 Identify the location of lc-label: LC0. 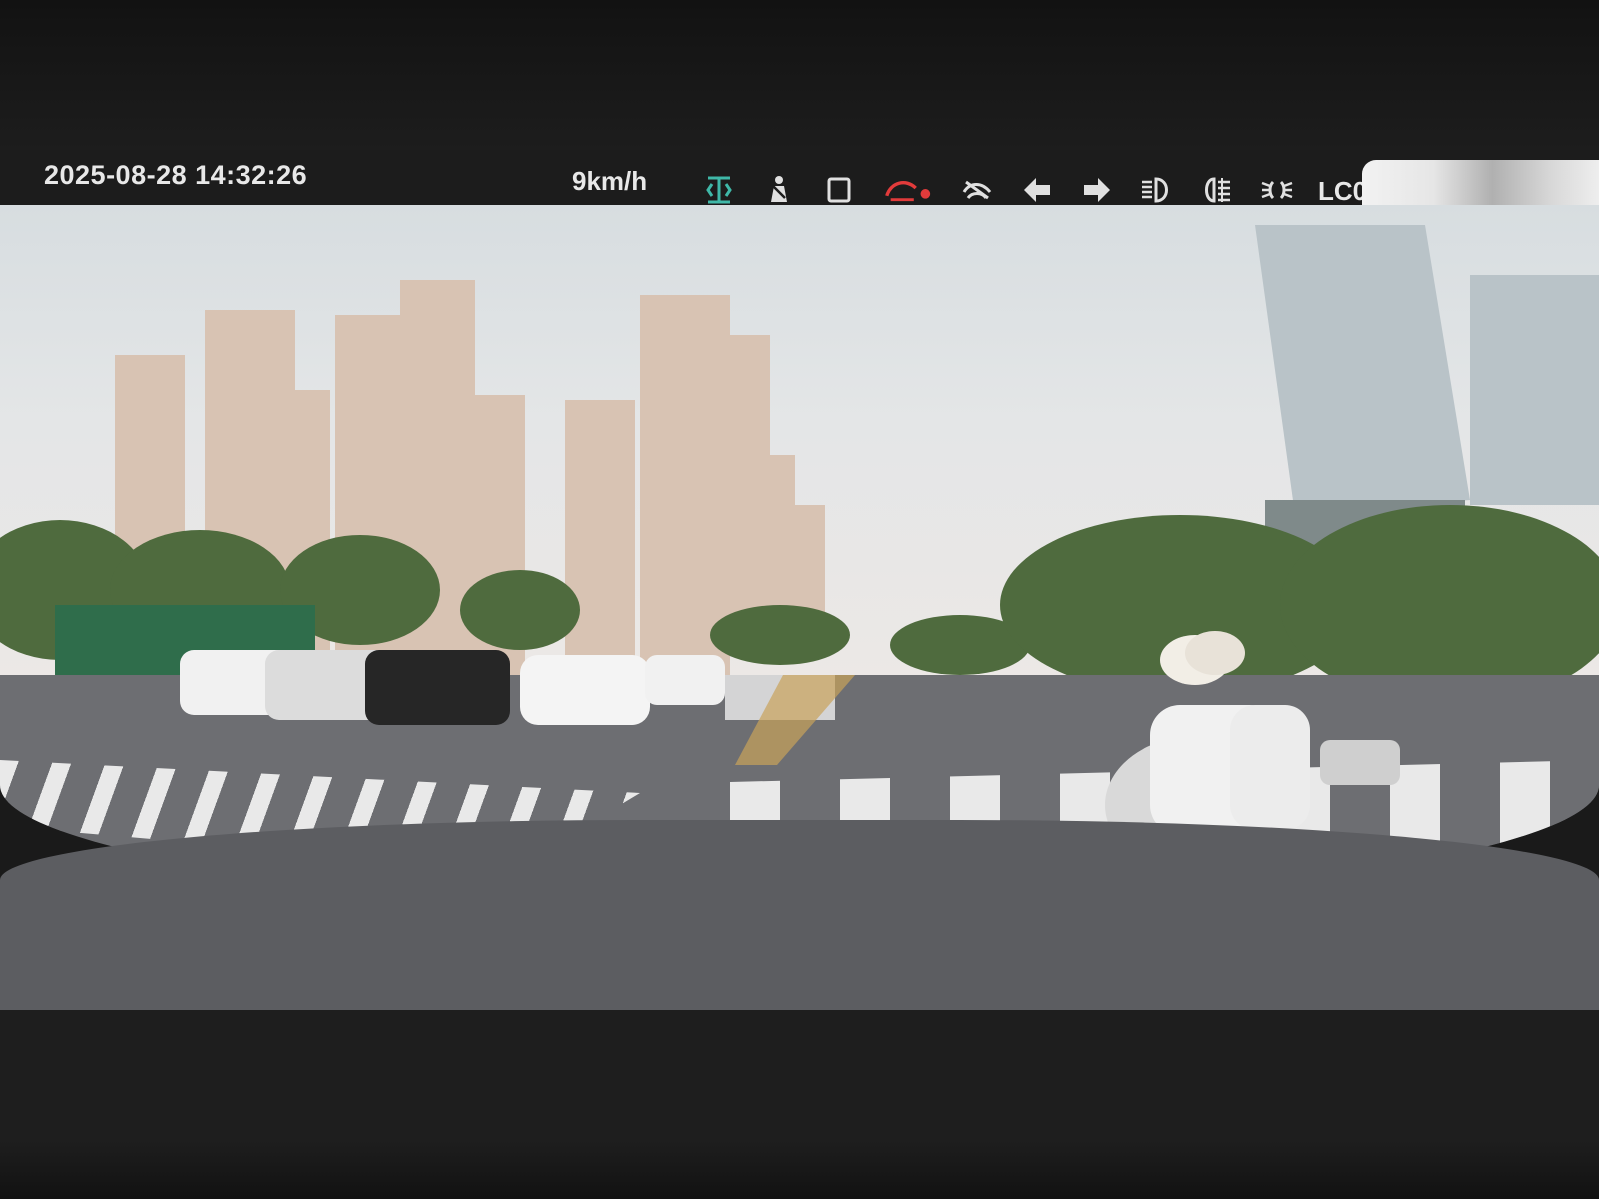
(1343, 191).